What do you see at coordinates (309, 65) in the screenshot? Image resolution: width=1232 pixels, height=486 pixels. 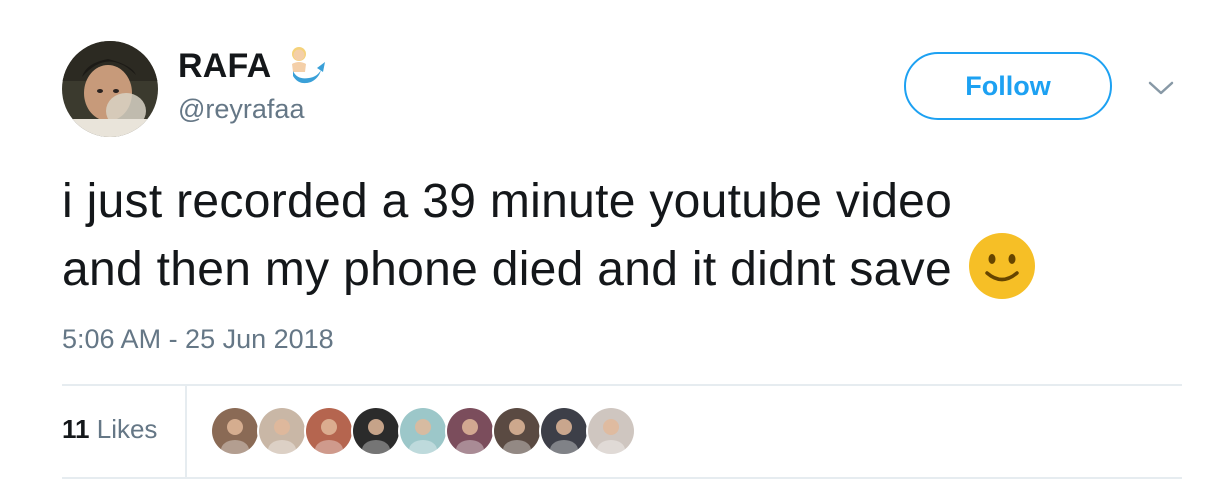 I see `merman-emoji-icon` at bounding box center [309, 65].